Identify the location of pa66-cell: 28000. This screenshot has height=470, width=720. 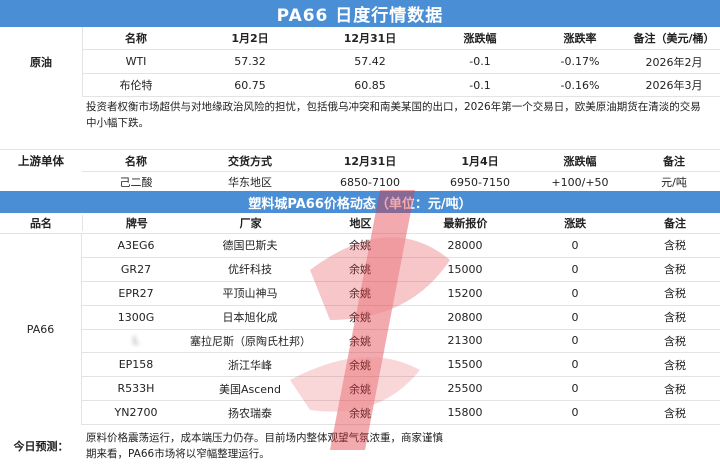
(465, 245).